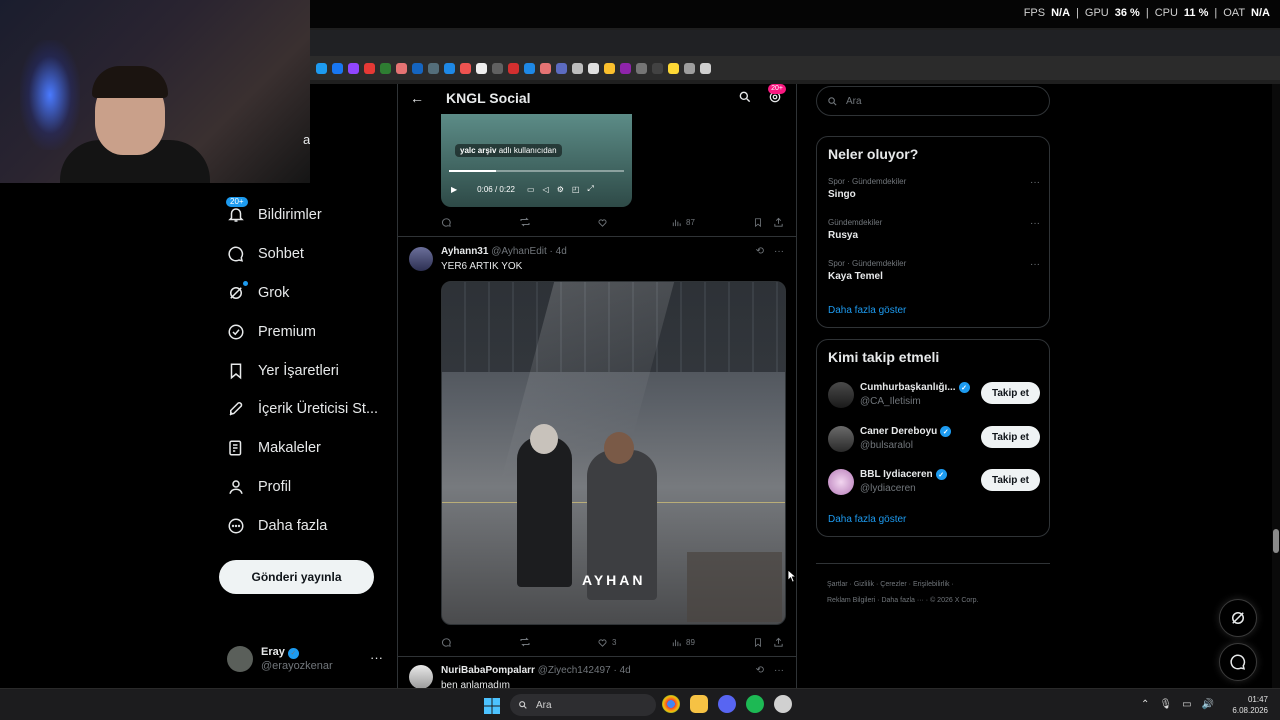  What do you see at coordinates (1145, 704) in the screenshot?
I see `chevron-up-icon: ⌃` at bounding box center [1145, 704].